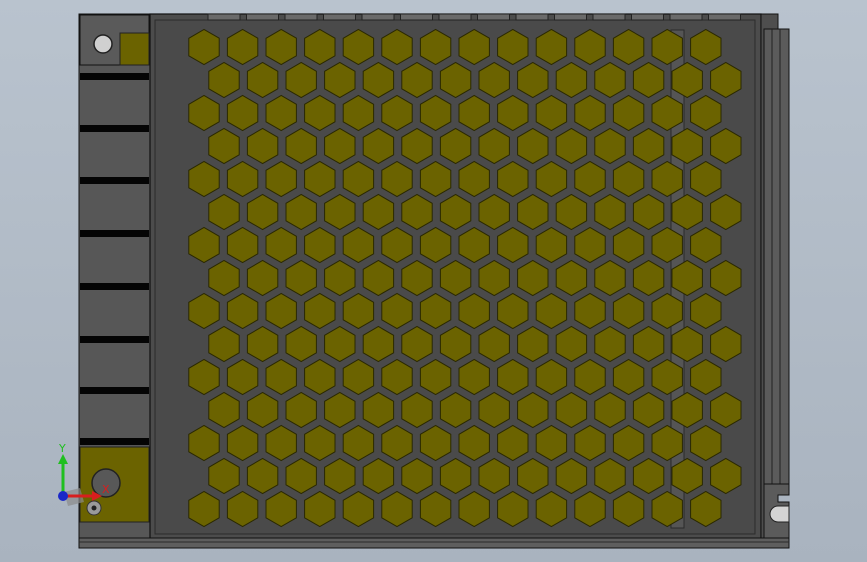 This screenshot has width=867, height=562. What do you see at coordinates (62, 448) in the screenshot?
I see `y-axis-label: Y` at bounding box center [62, 448].